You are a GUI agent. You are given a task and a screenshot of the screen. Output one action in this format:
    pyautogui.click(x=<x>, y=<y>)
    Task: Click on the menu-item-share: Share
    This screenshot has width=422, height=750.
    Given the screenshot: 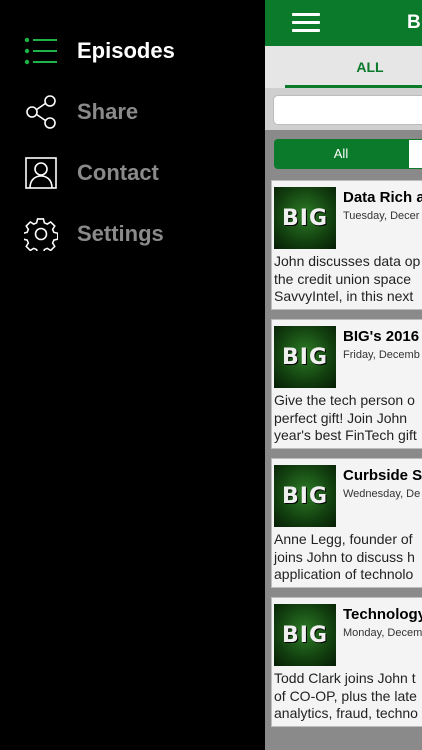 What is the action you would take?
    pyautogui.click(x=132, y=112)
    